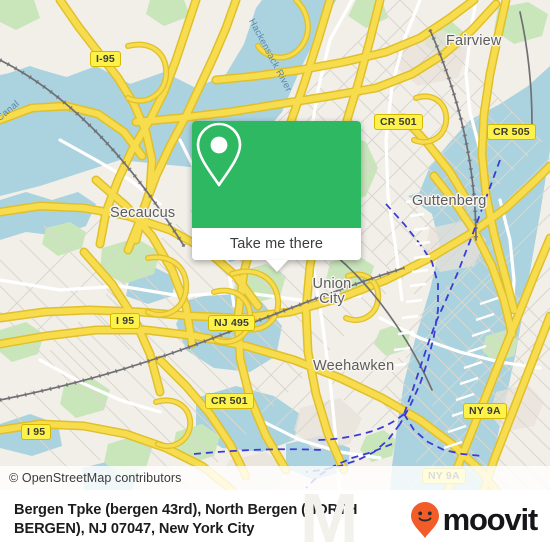  I want to click on moovit-wordmark: moovit, so click(490, 519).